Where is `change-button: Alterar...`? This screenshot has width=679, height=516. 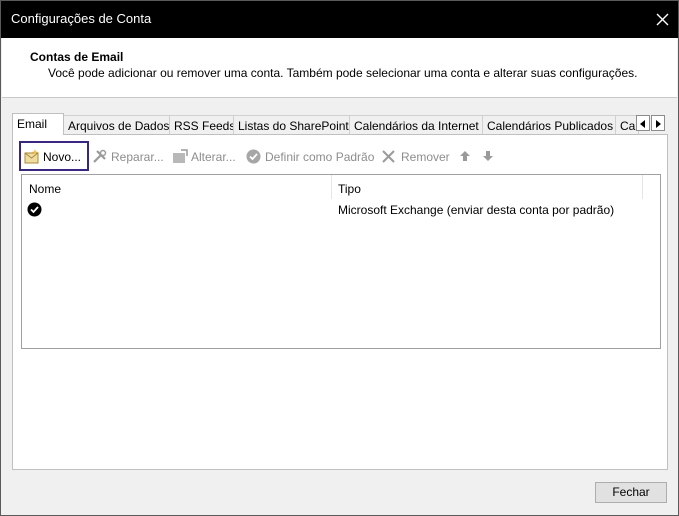 change-button: Alterar... is located at coordinates (208, 156).